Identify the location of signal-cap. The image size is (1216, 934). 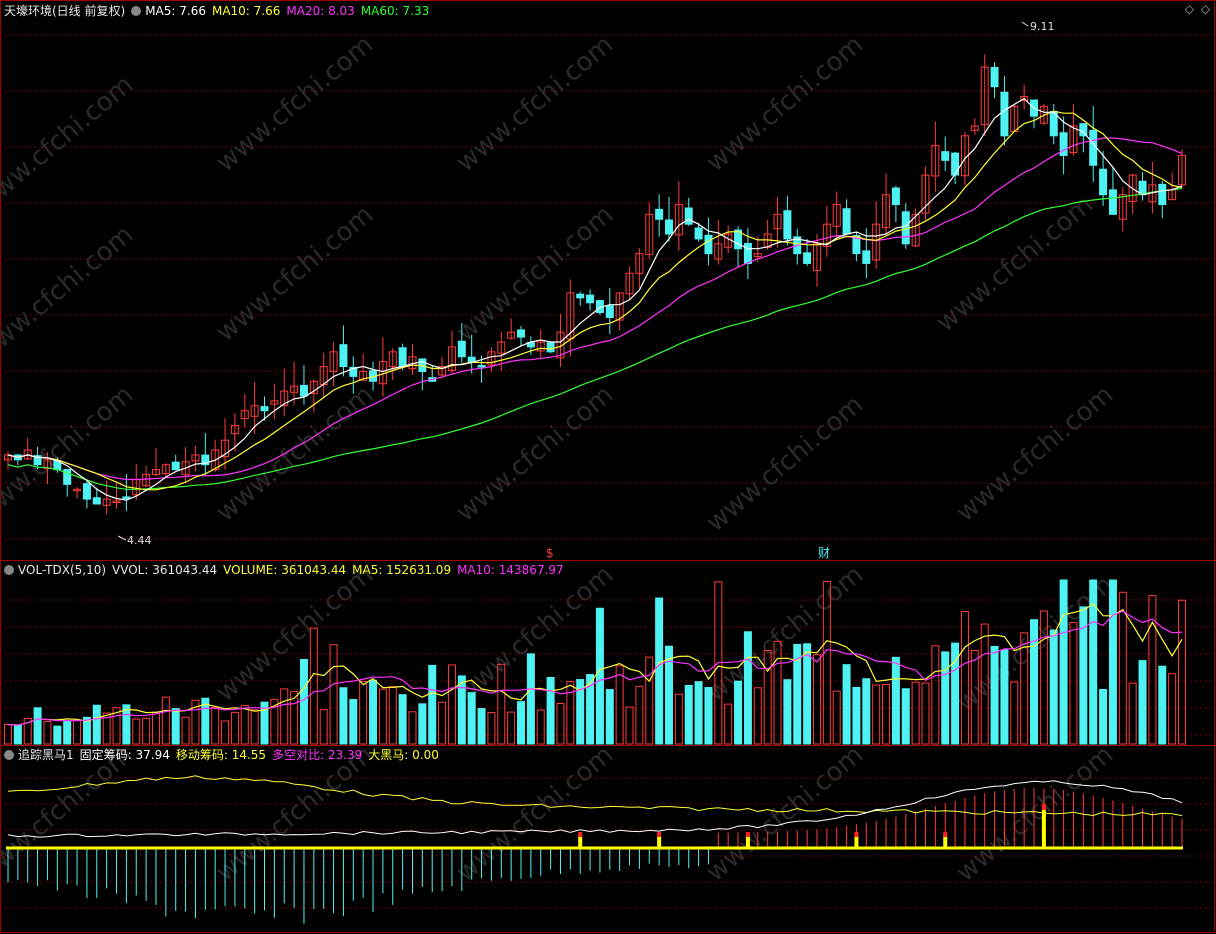
(945, 834).